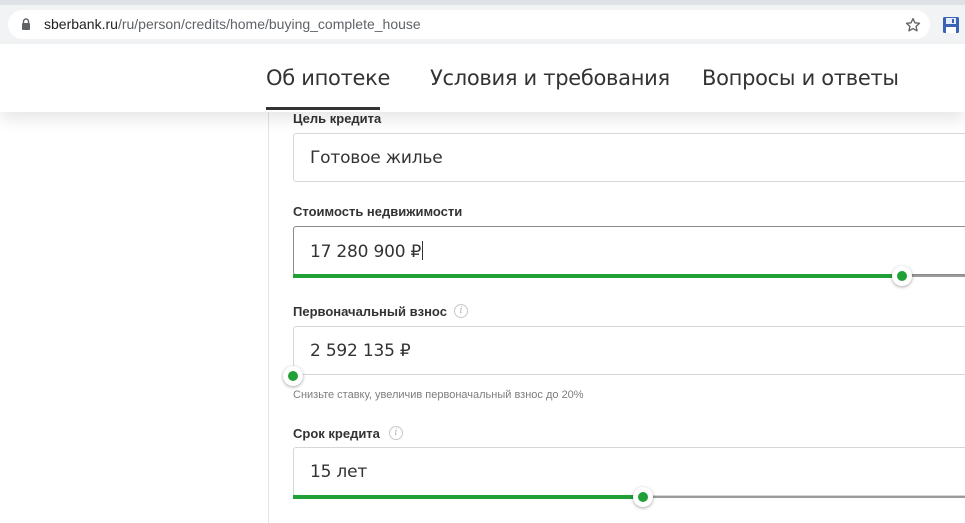 The image size is (965, 523). I want to click on price-slider-fill, so click(597, 276).